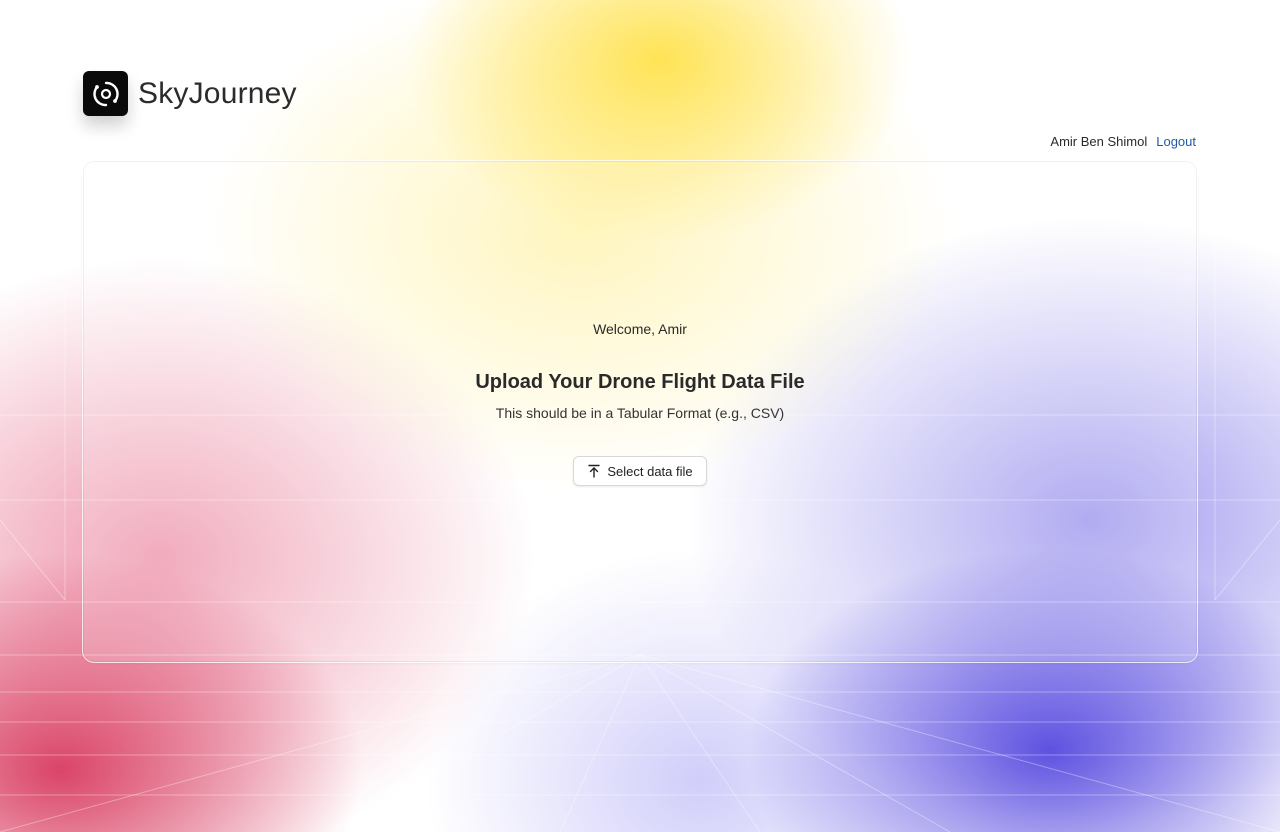 The width and height of the screenshot is (1280, 832). I want to click on user-bar: Amir Ben Shimol Logout, so click(1123, 141).